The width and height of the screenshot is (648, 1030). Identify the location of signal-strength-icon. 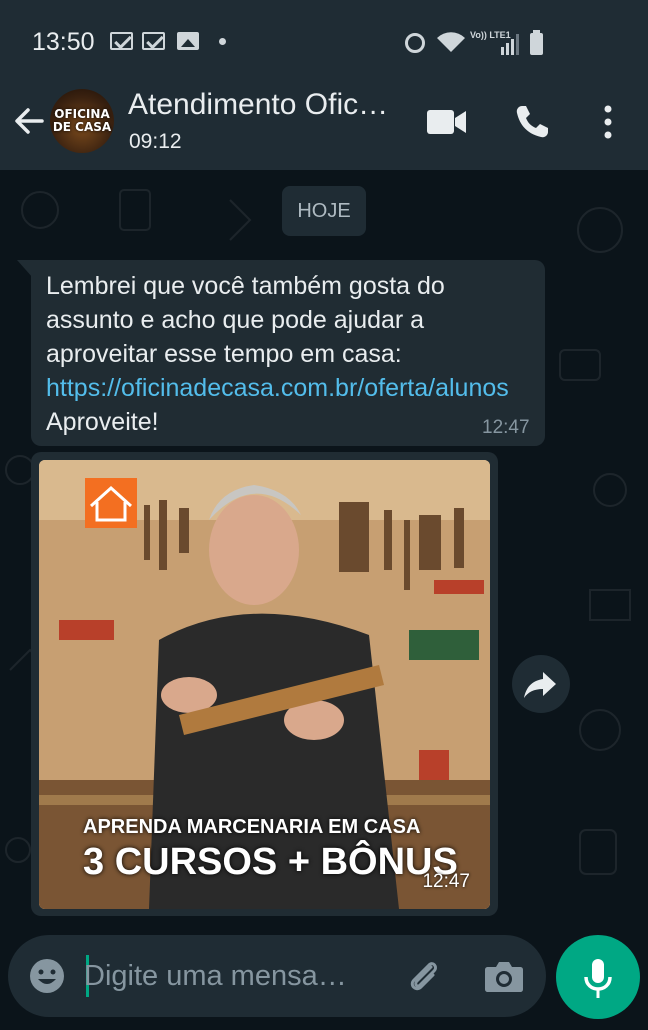
(510, 44).